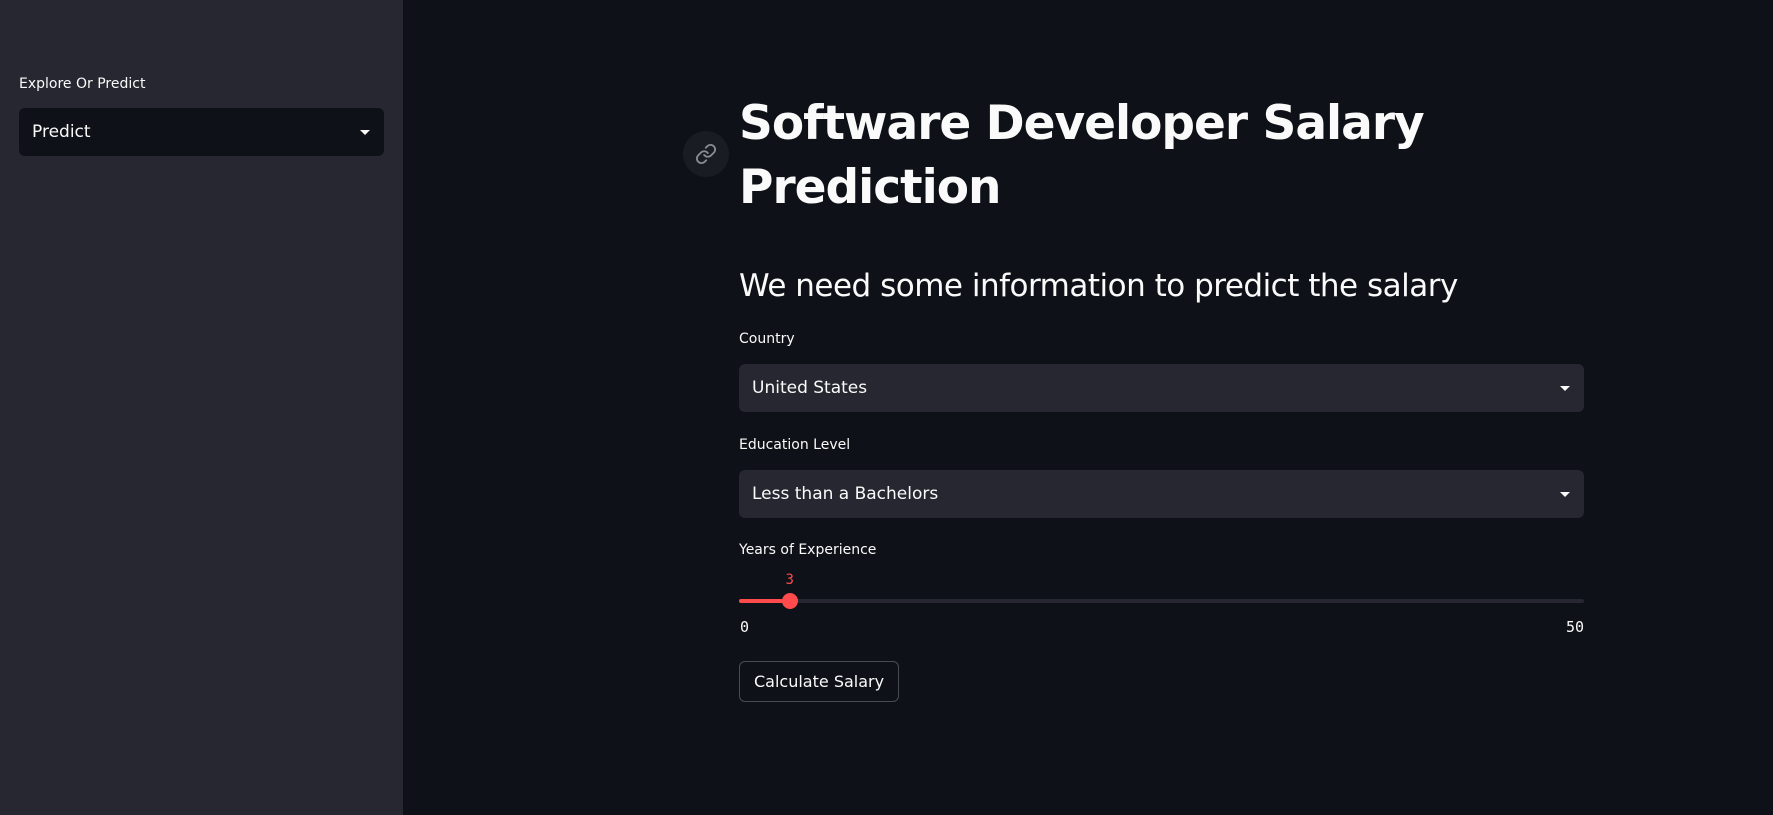 The height and width of the screenshot is (815, 1773). Describe the element at coordinates (795, 445) in the screenshot. I see `education-label: Education Level` at that location.